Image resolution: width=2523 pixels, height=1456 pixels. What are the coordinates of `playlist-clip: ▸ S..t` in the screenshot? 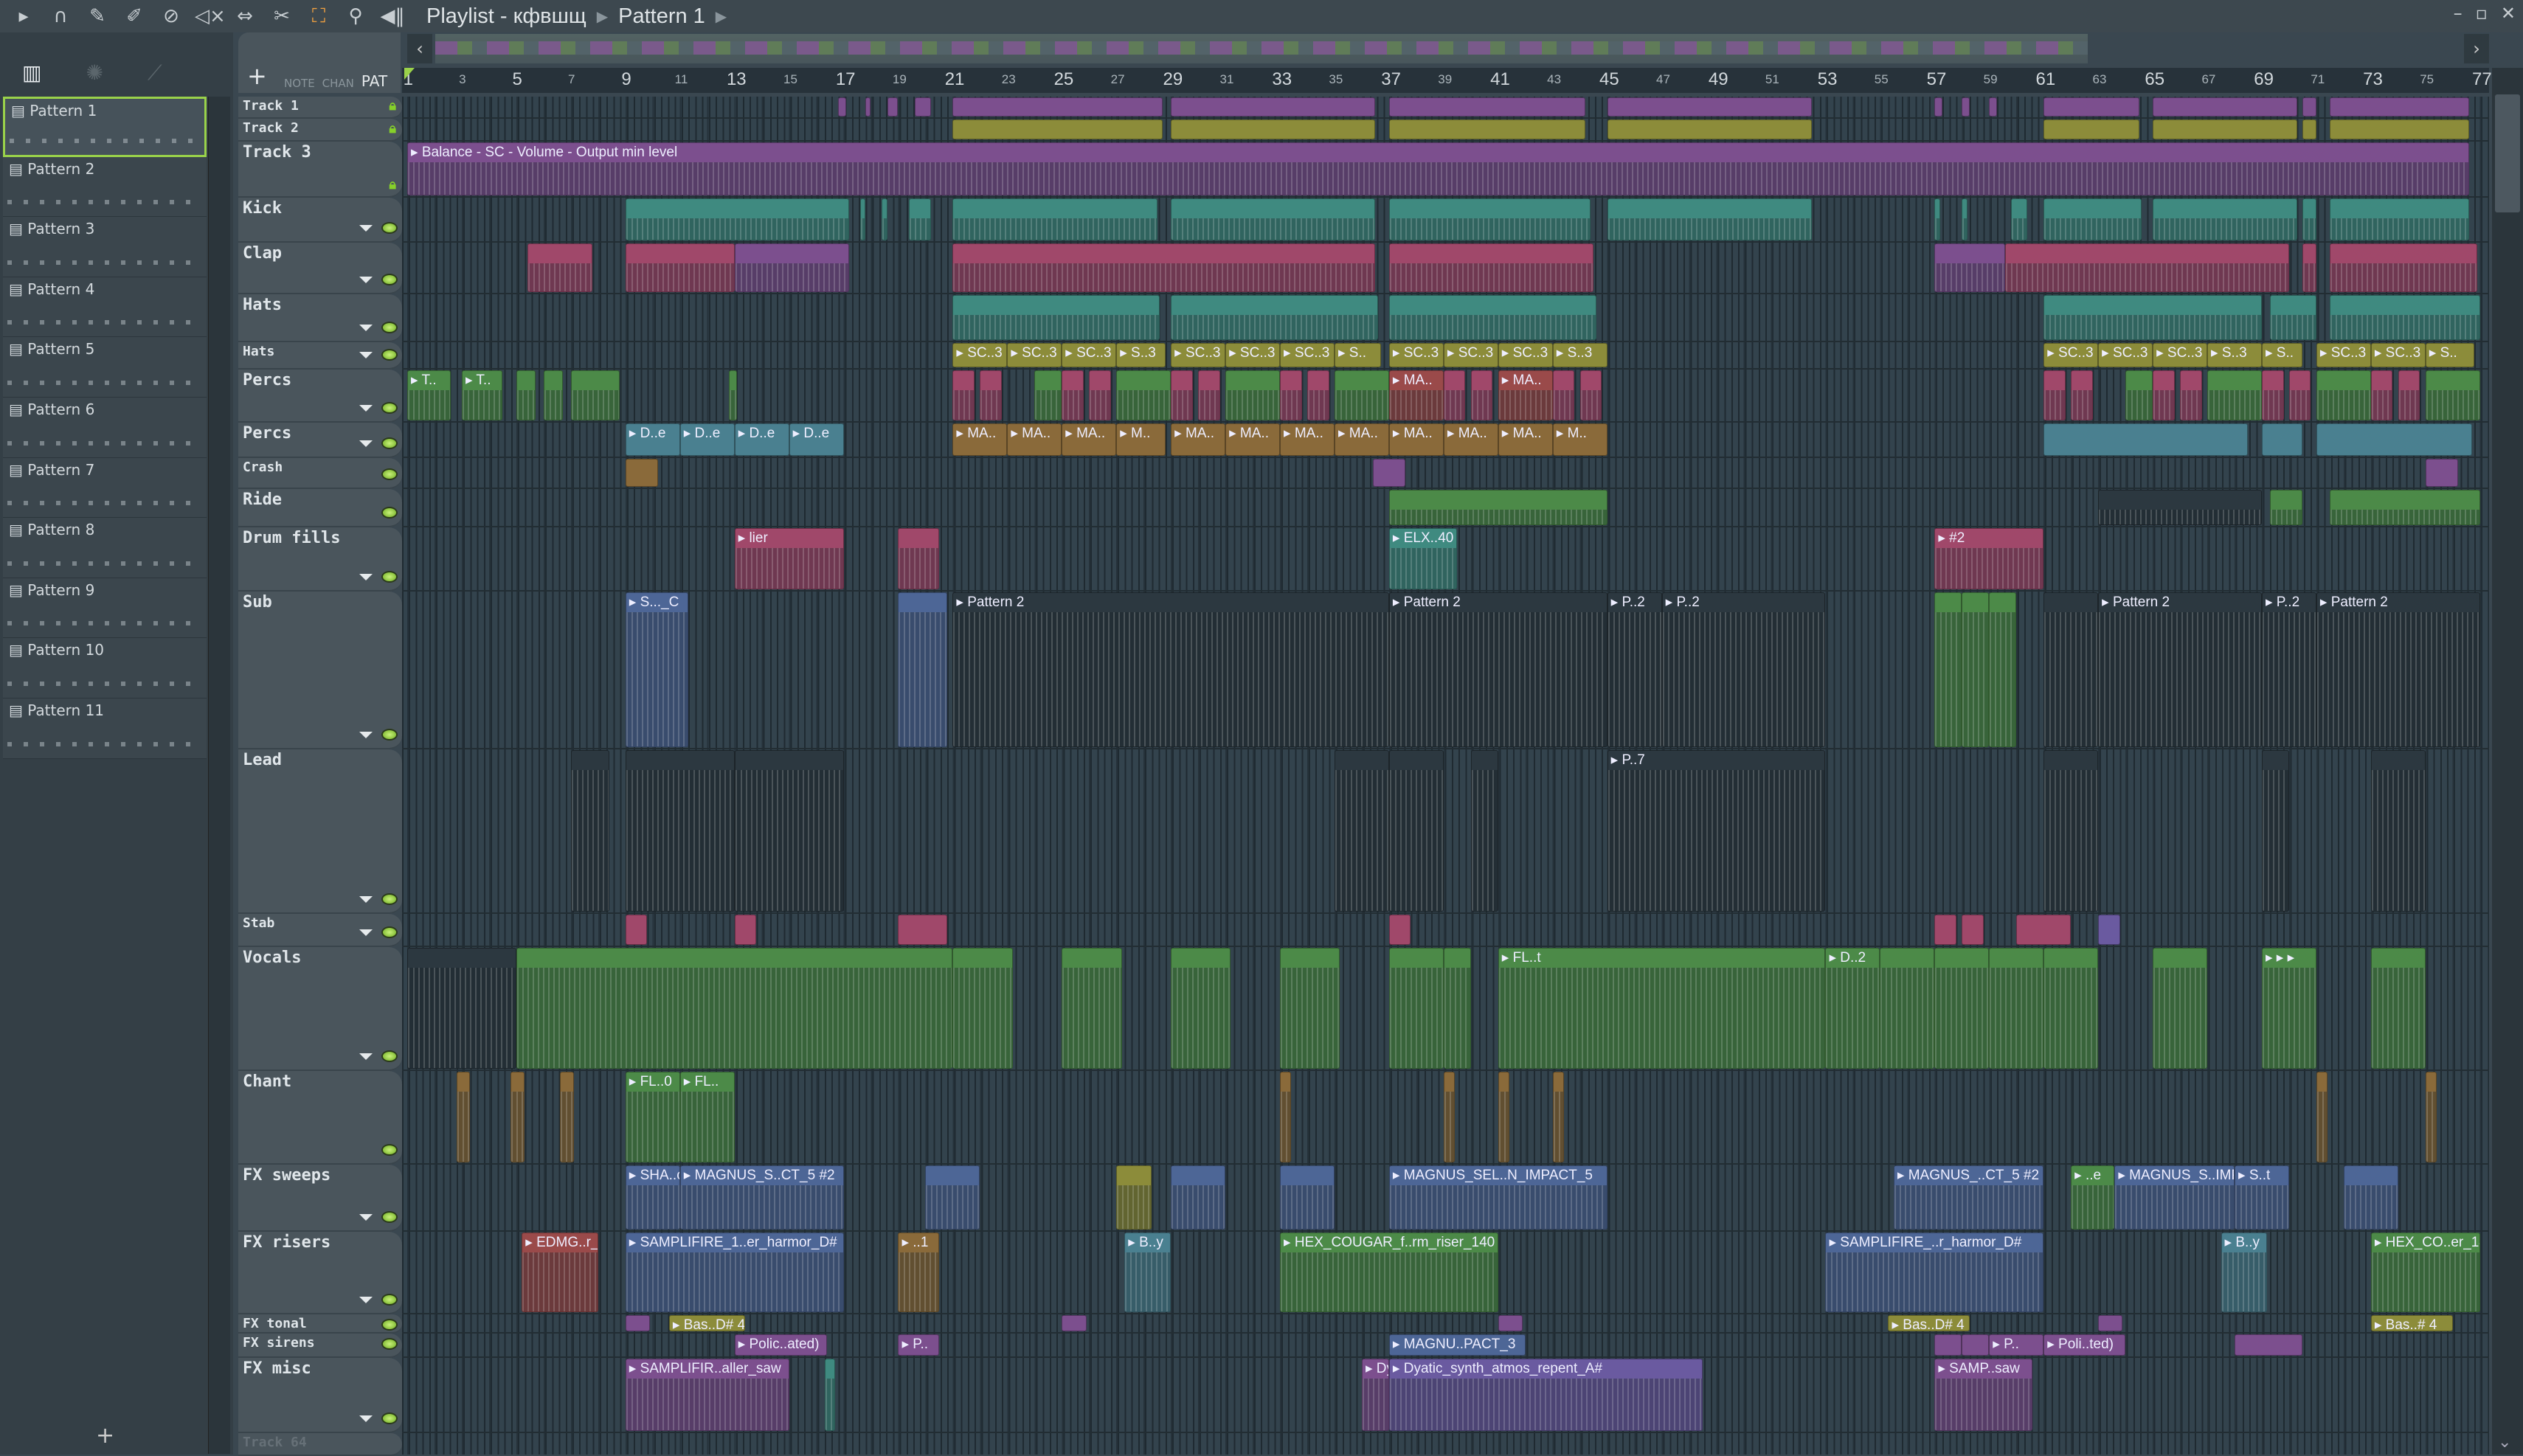 It's located at (2261, 1197).